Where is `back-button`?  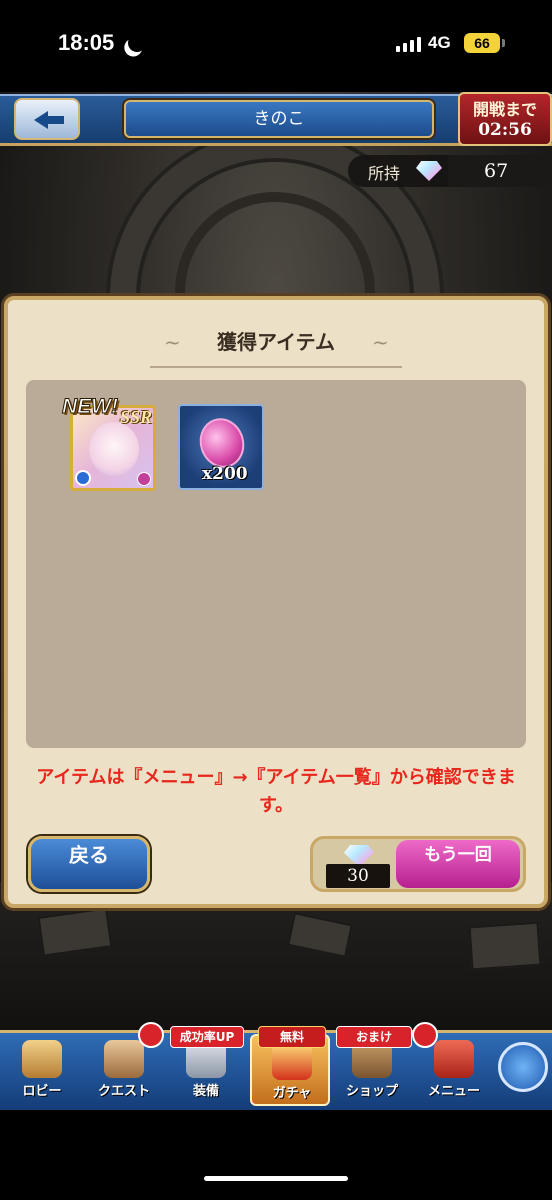 back-button is located at coordinates (47, 119).